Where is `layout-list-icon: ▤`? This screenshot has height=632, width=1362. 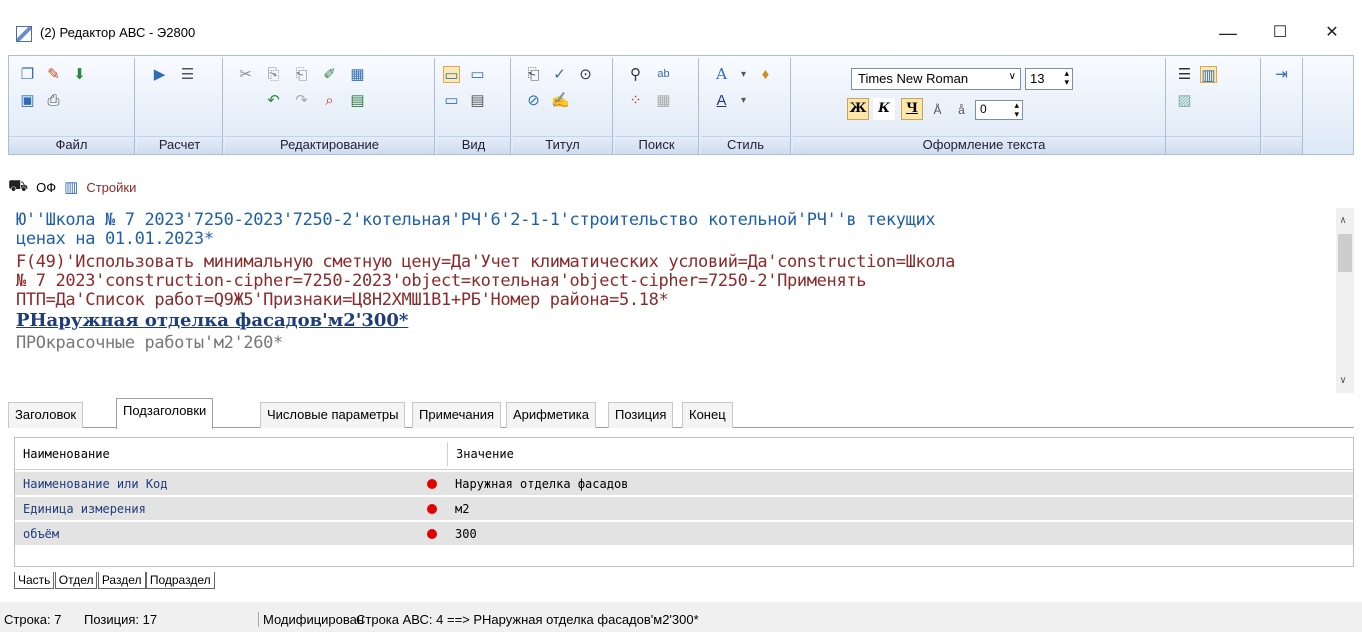 layout-list-icon: ▤ is located at coordinates (477, 100).